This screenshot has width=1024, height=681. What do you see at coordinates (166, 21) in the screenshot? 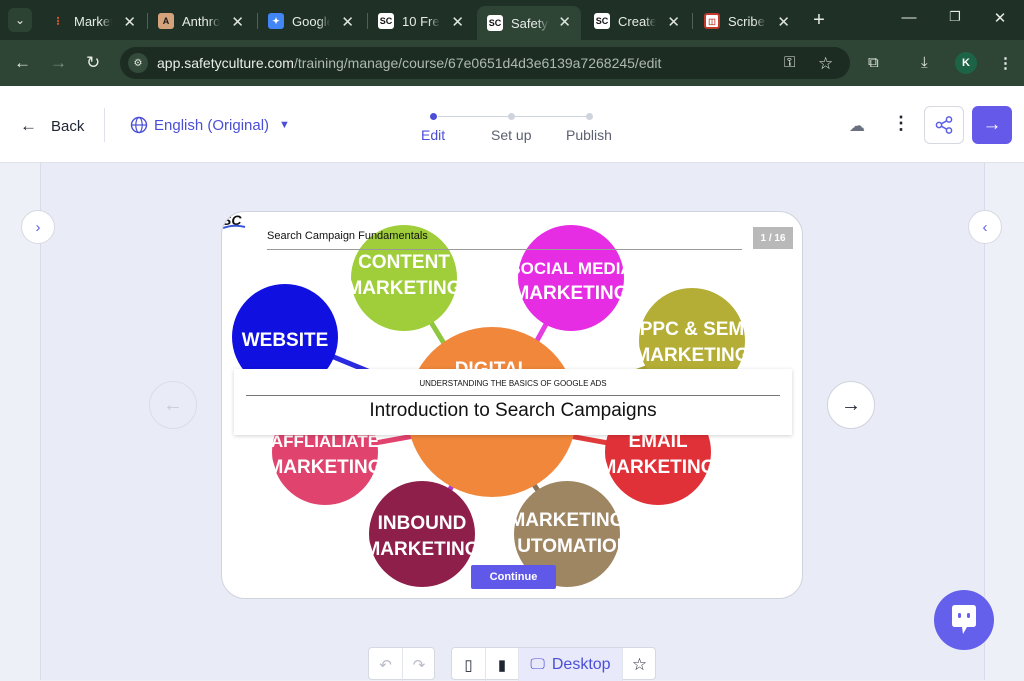
I see `anthropic-icon: A` at bounding box center [166, 21].